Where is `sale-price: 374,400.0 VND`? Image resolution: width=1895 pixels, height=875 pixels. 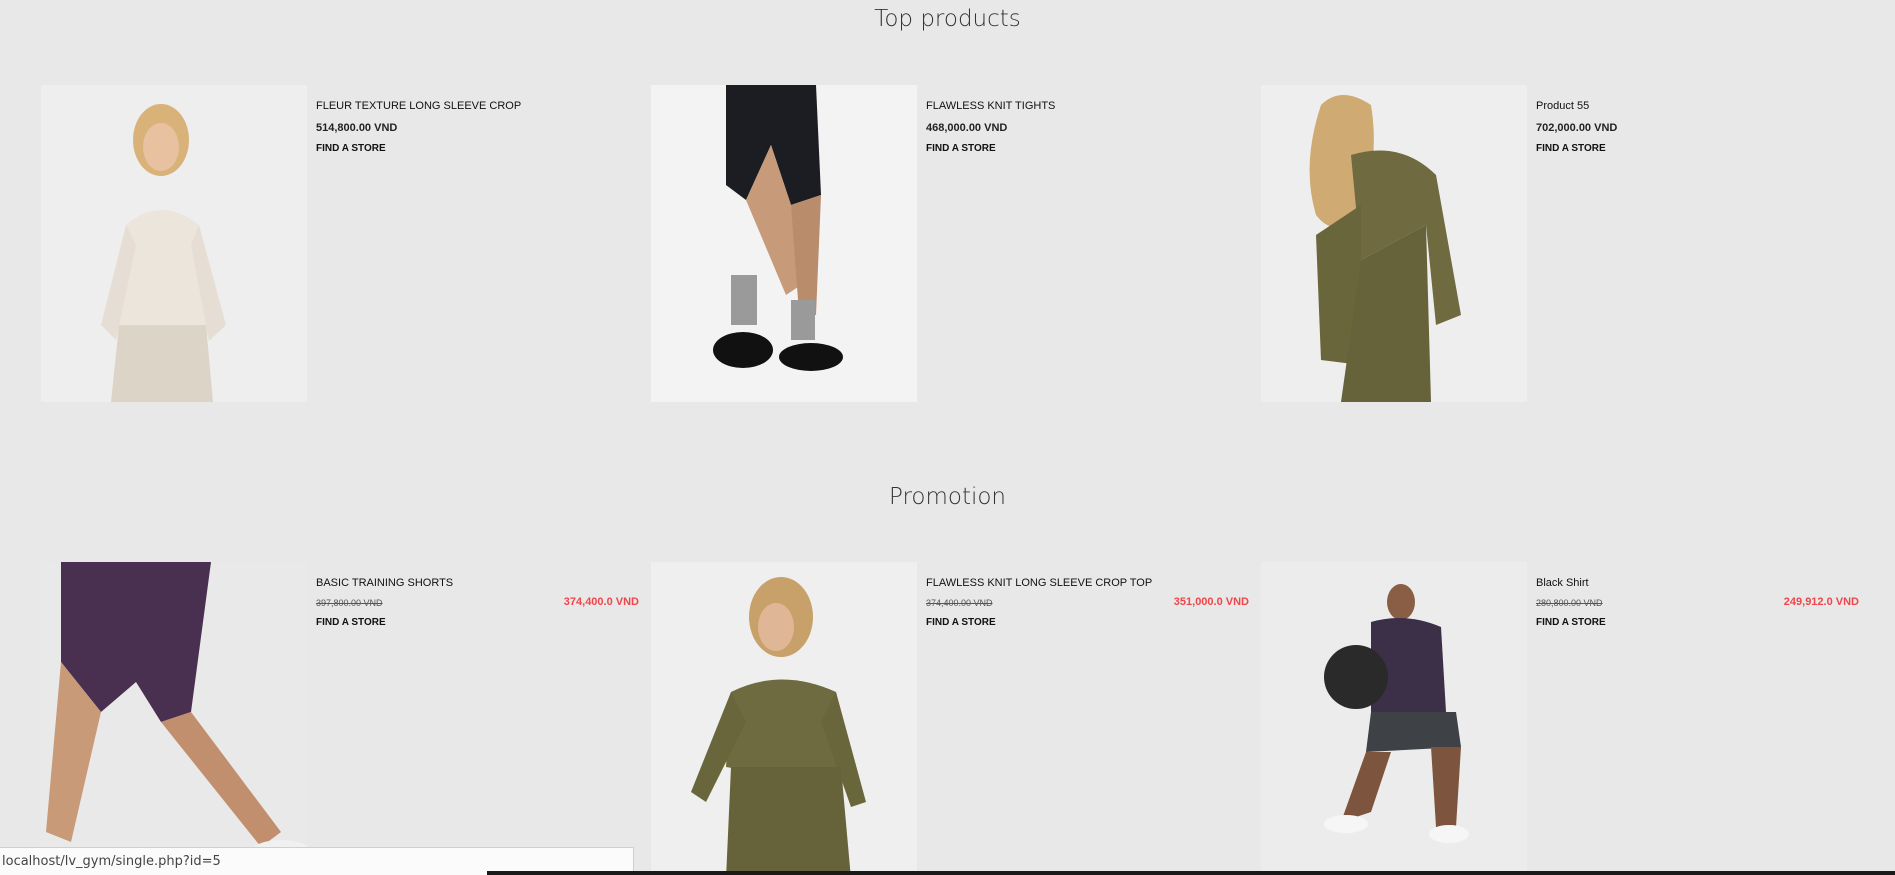 sale-price: 374,400.0 VND is located at coordinates (601, 602).